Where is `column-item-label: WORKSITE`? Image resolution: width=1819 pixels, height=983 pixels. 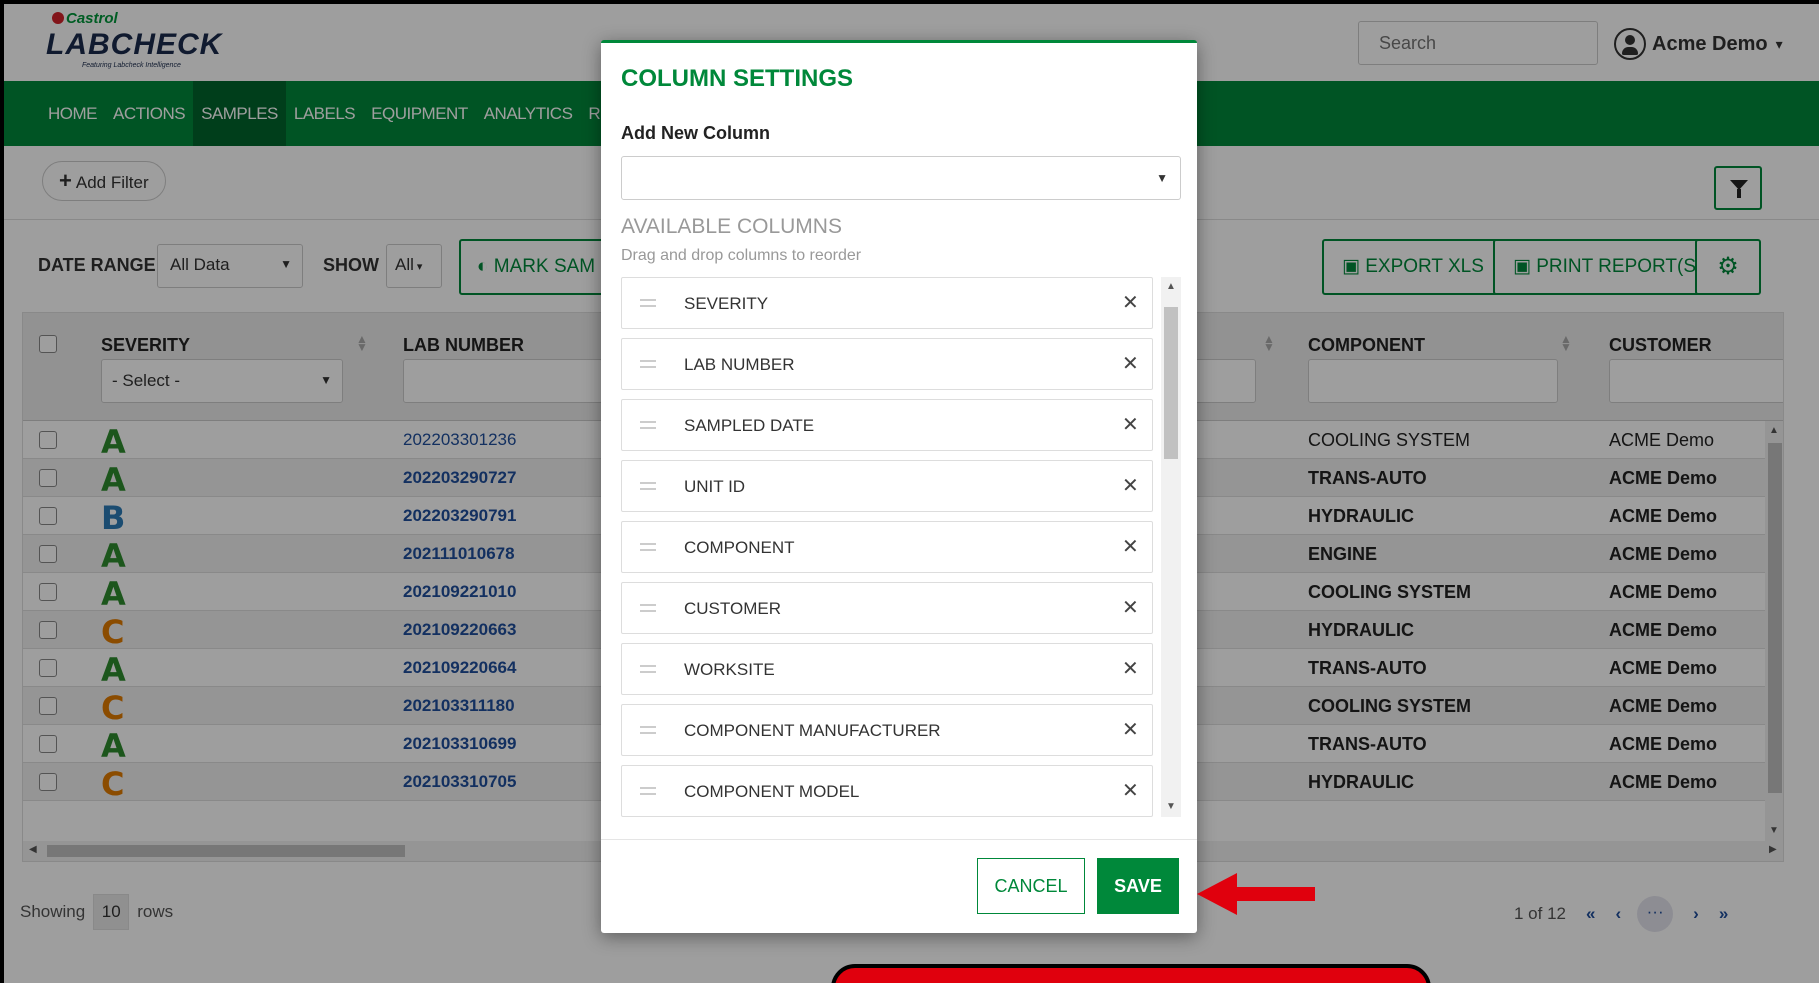 column-item-label: WORKSITE is located at coordinates (729, 669).